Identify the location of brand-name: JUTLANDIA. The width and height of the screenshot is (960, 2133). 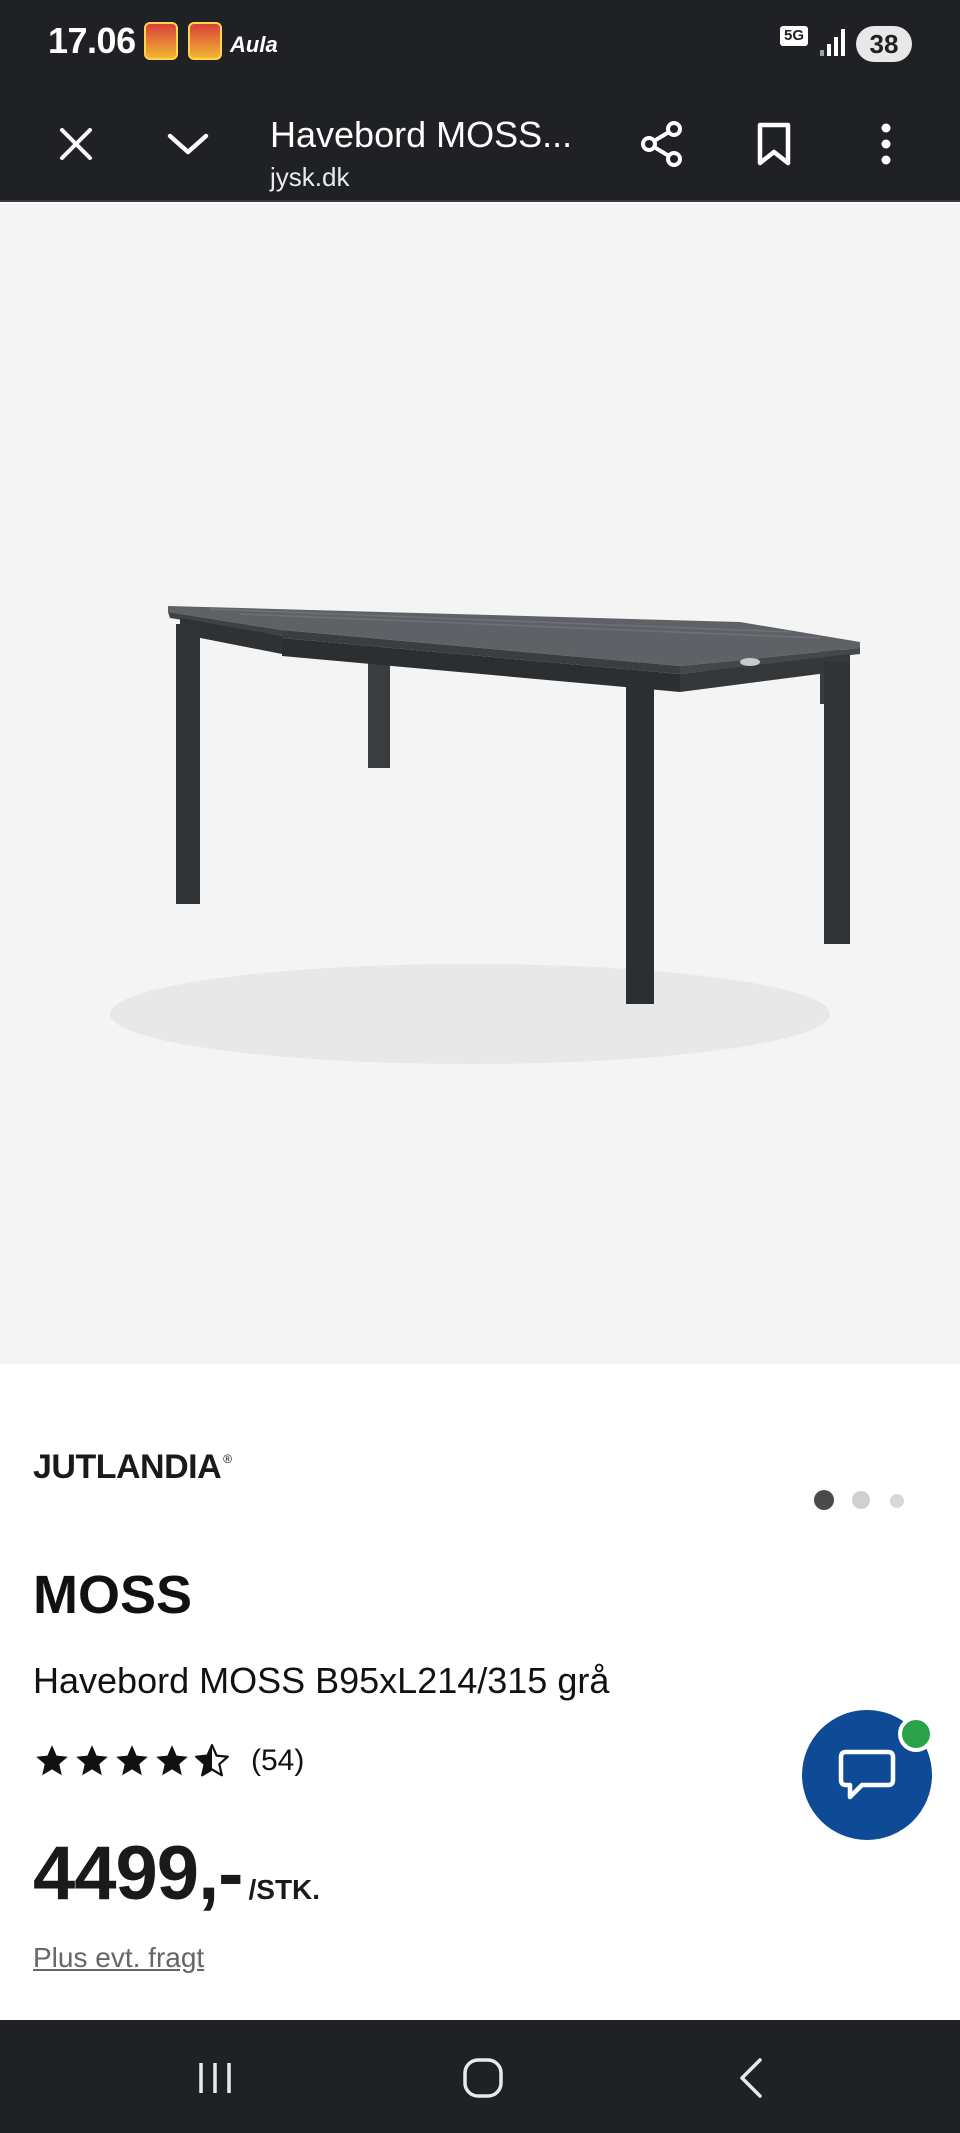
(127, 1467).